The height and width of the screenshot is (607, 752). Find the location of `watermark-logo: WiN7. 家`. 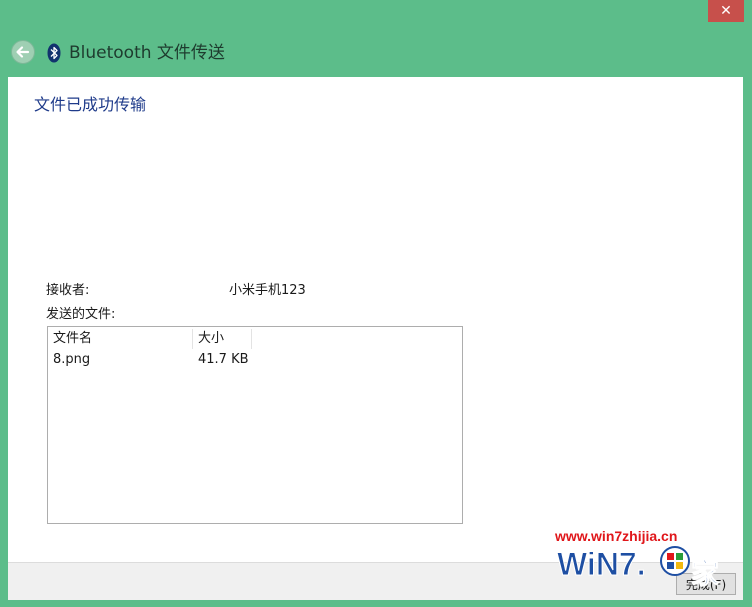

watermark-logo: WiN7. 家 is located at coordinates (638, 568).